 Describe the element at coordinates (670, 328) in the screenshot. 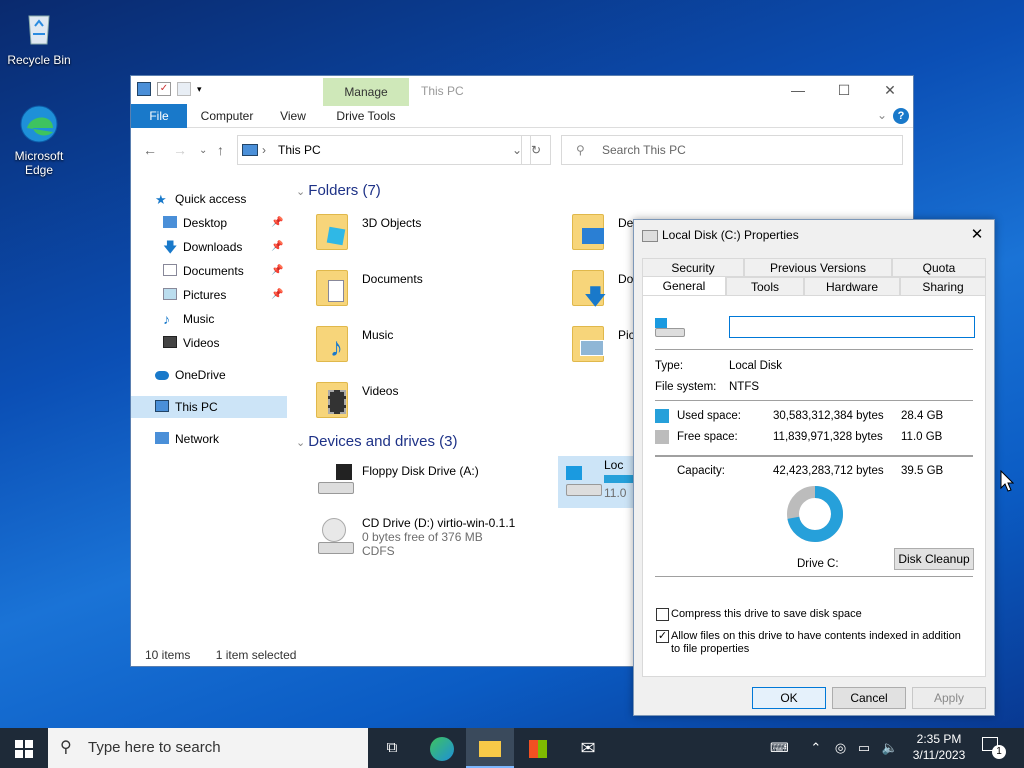

I see `windows-drive-icon` at that location.